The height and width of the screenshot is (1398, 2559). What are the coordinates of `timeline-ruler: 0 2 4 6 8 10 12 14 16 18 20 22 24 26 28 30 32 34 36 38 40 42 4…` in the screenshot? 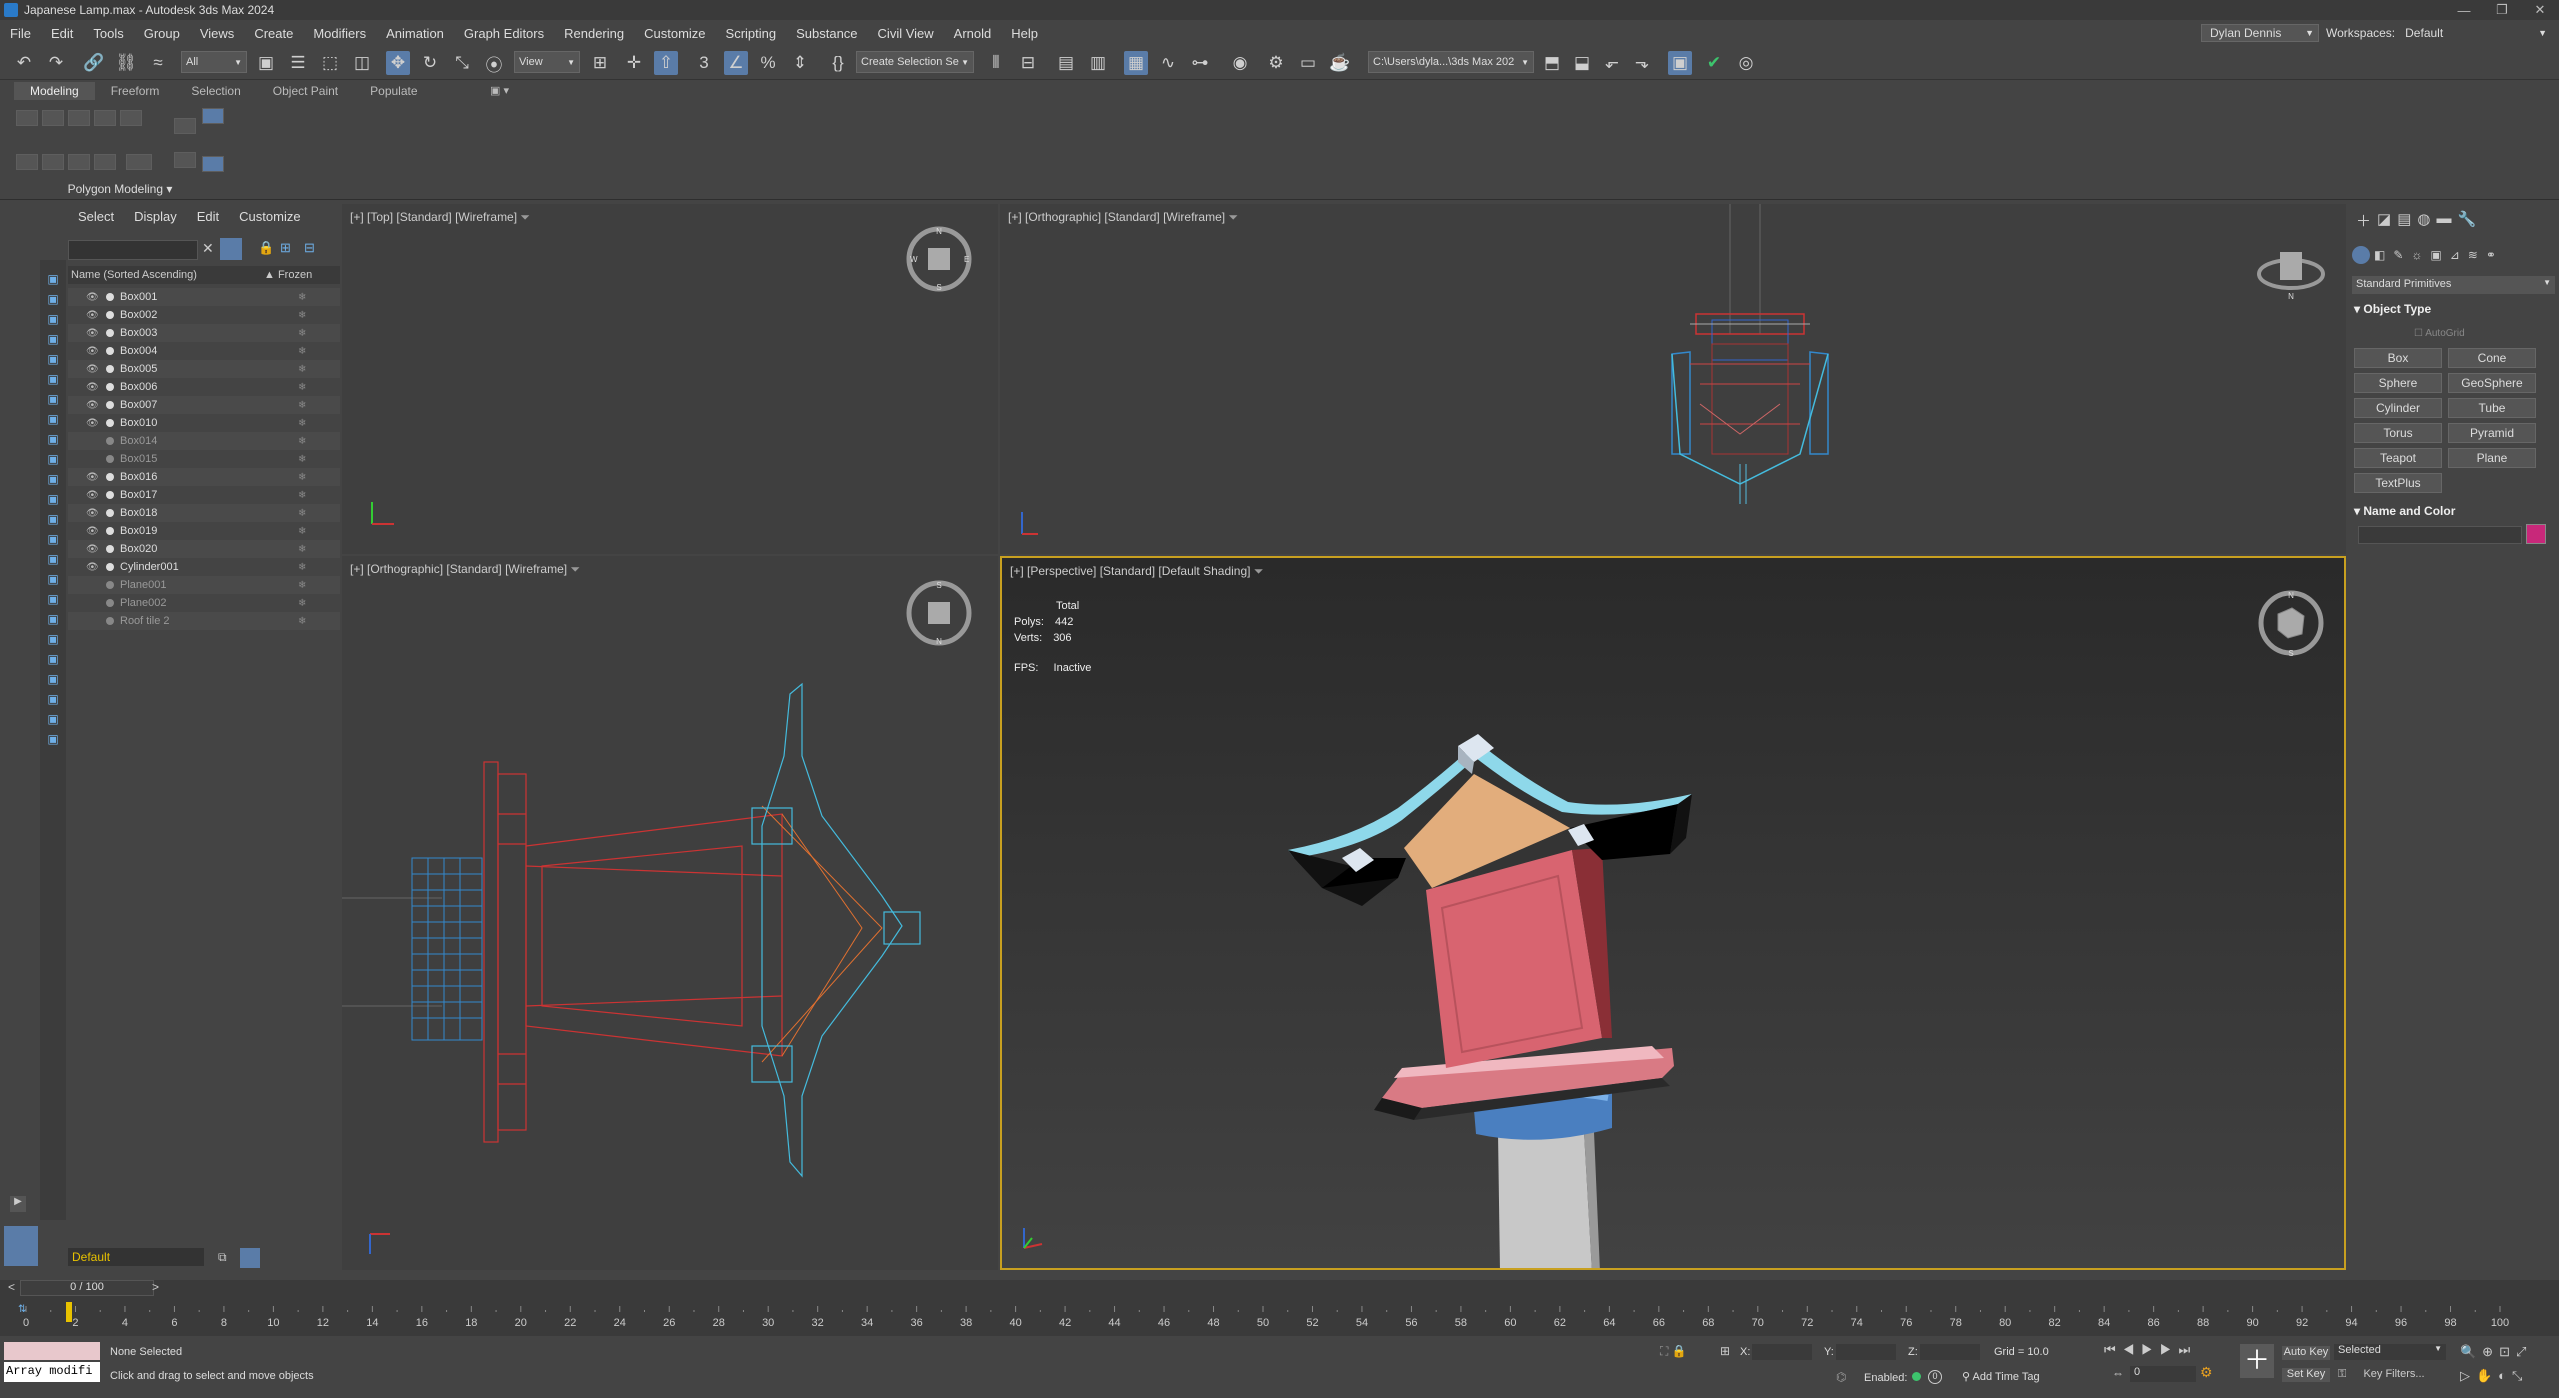 It's located at (1279, 1315).